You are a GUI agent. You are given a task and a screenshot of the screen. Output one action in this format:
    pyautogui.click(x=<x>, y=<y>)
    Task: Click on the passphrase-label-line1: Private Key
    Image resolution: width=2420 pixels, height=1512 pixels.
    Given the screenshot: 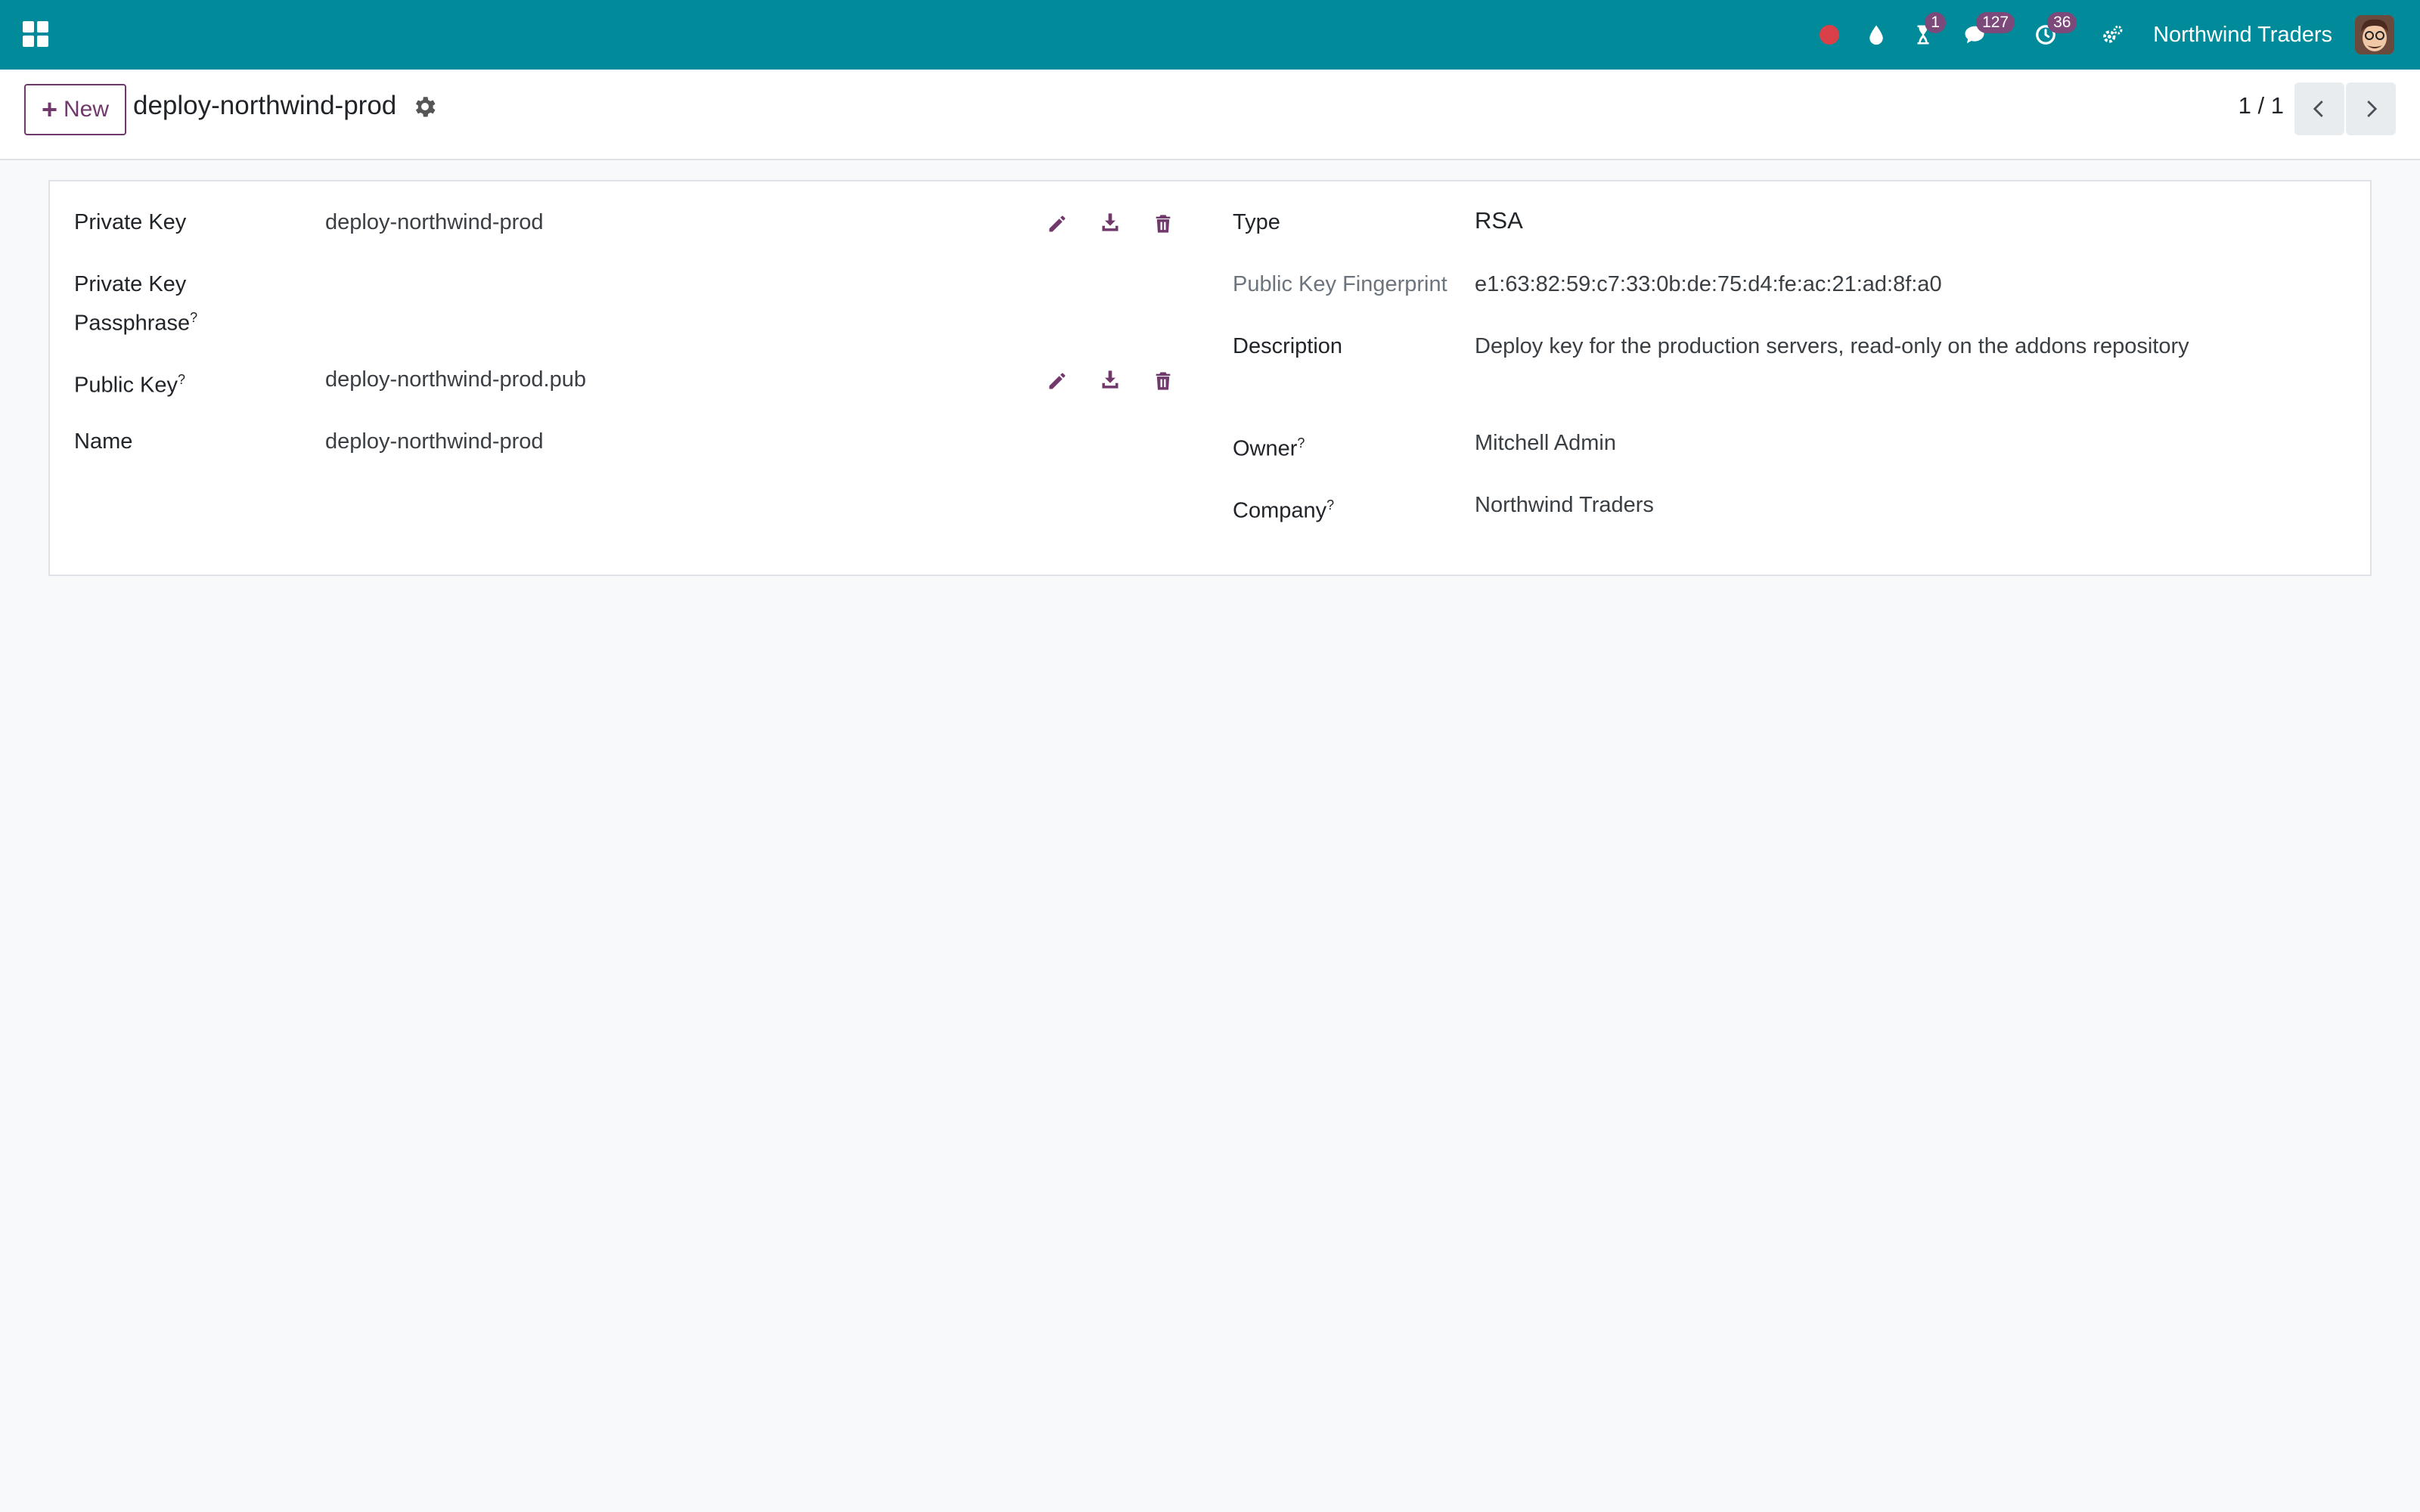 What is the action you would take?
    pyautogui.click(x=130, y=284)
    